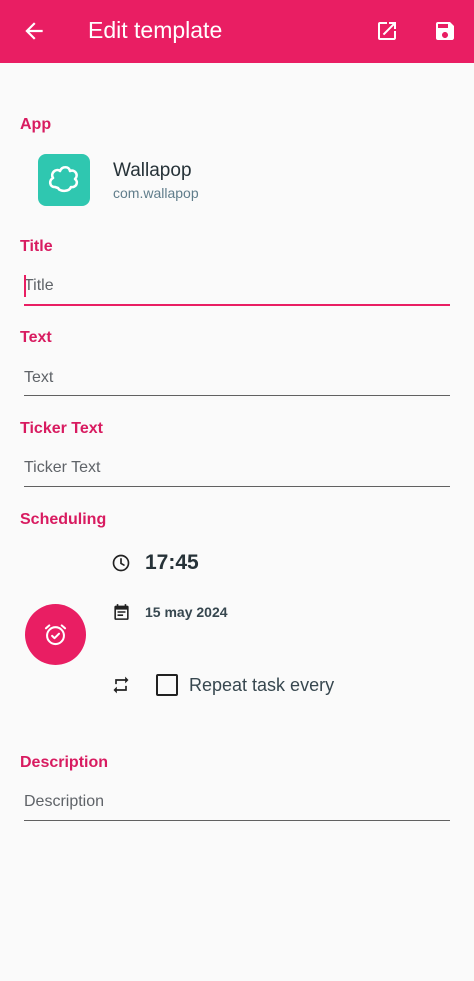  What do you see at coordinates (237, 468) in the screenshot?
I see `ticker-text-input` at bounding box center [237, 468].